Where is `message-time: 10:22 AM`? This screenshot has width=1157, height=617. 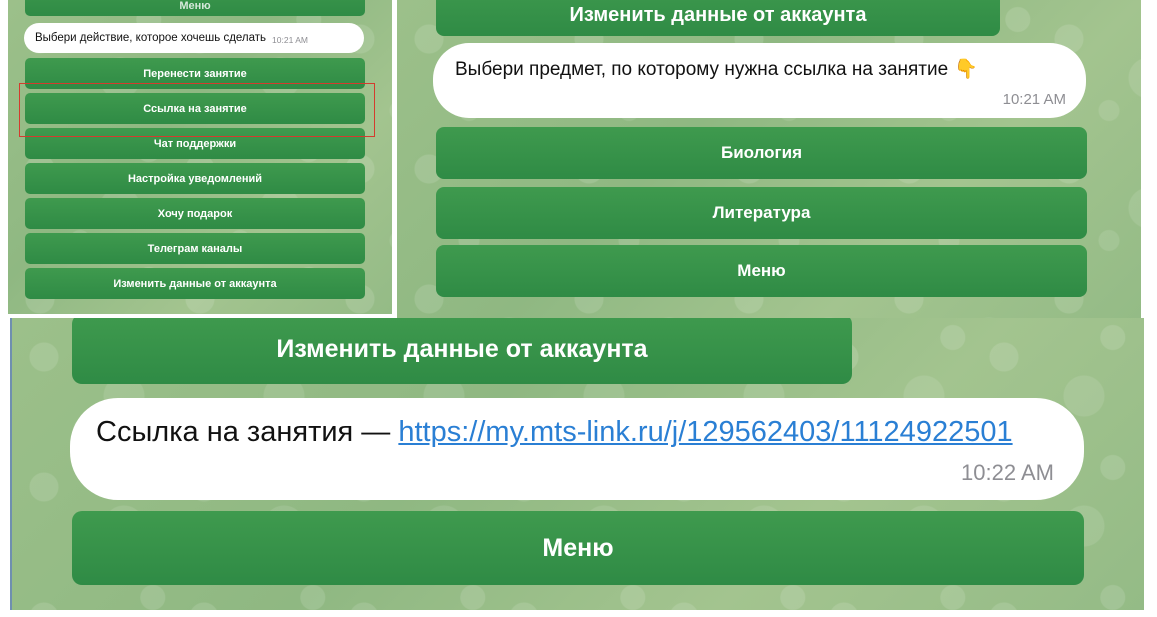 message-time: 10:22 AM is located at coordinates (1007, 472).